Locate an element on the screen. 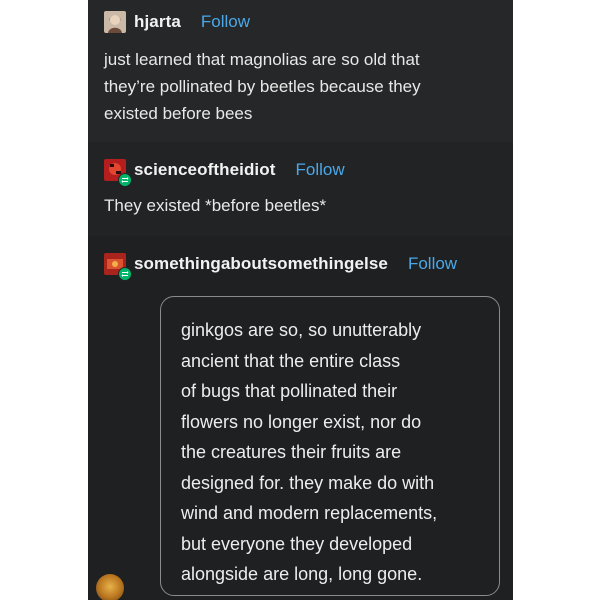  post-header: somethingaboutsomethingelse Follow is located at coordinates (280, 265).